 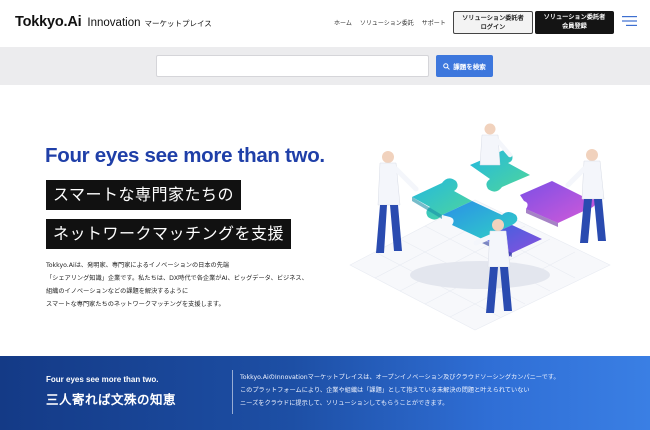 I want to click on intro-band-english-title: Four eyes see more than two., so click(x=102, y=379).